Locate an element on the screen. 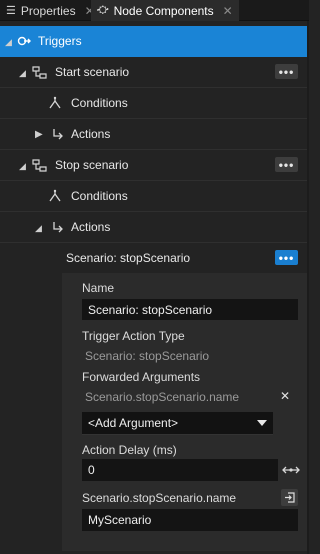  tab-properties: ☰ Properties ✕ is located at coordinates (50, 10).